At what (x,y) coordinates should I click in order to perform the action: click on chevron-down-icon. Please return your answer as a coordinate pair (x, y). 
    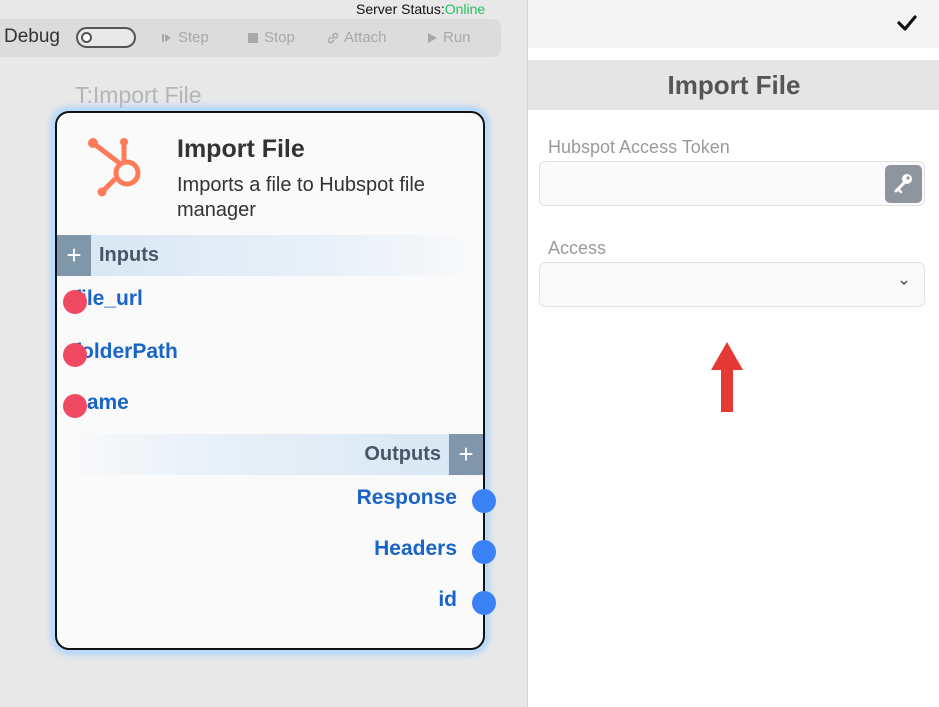
    Looking at the image, I should click on (904, 282).